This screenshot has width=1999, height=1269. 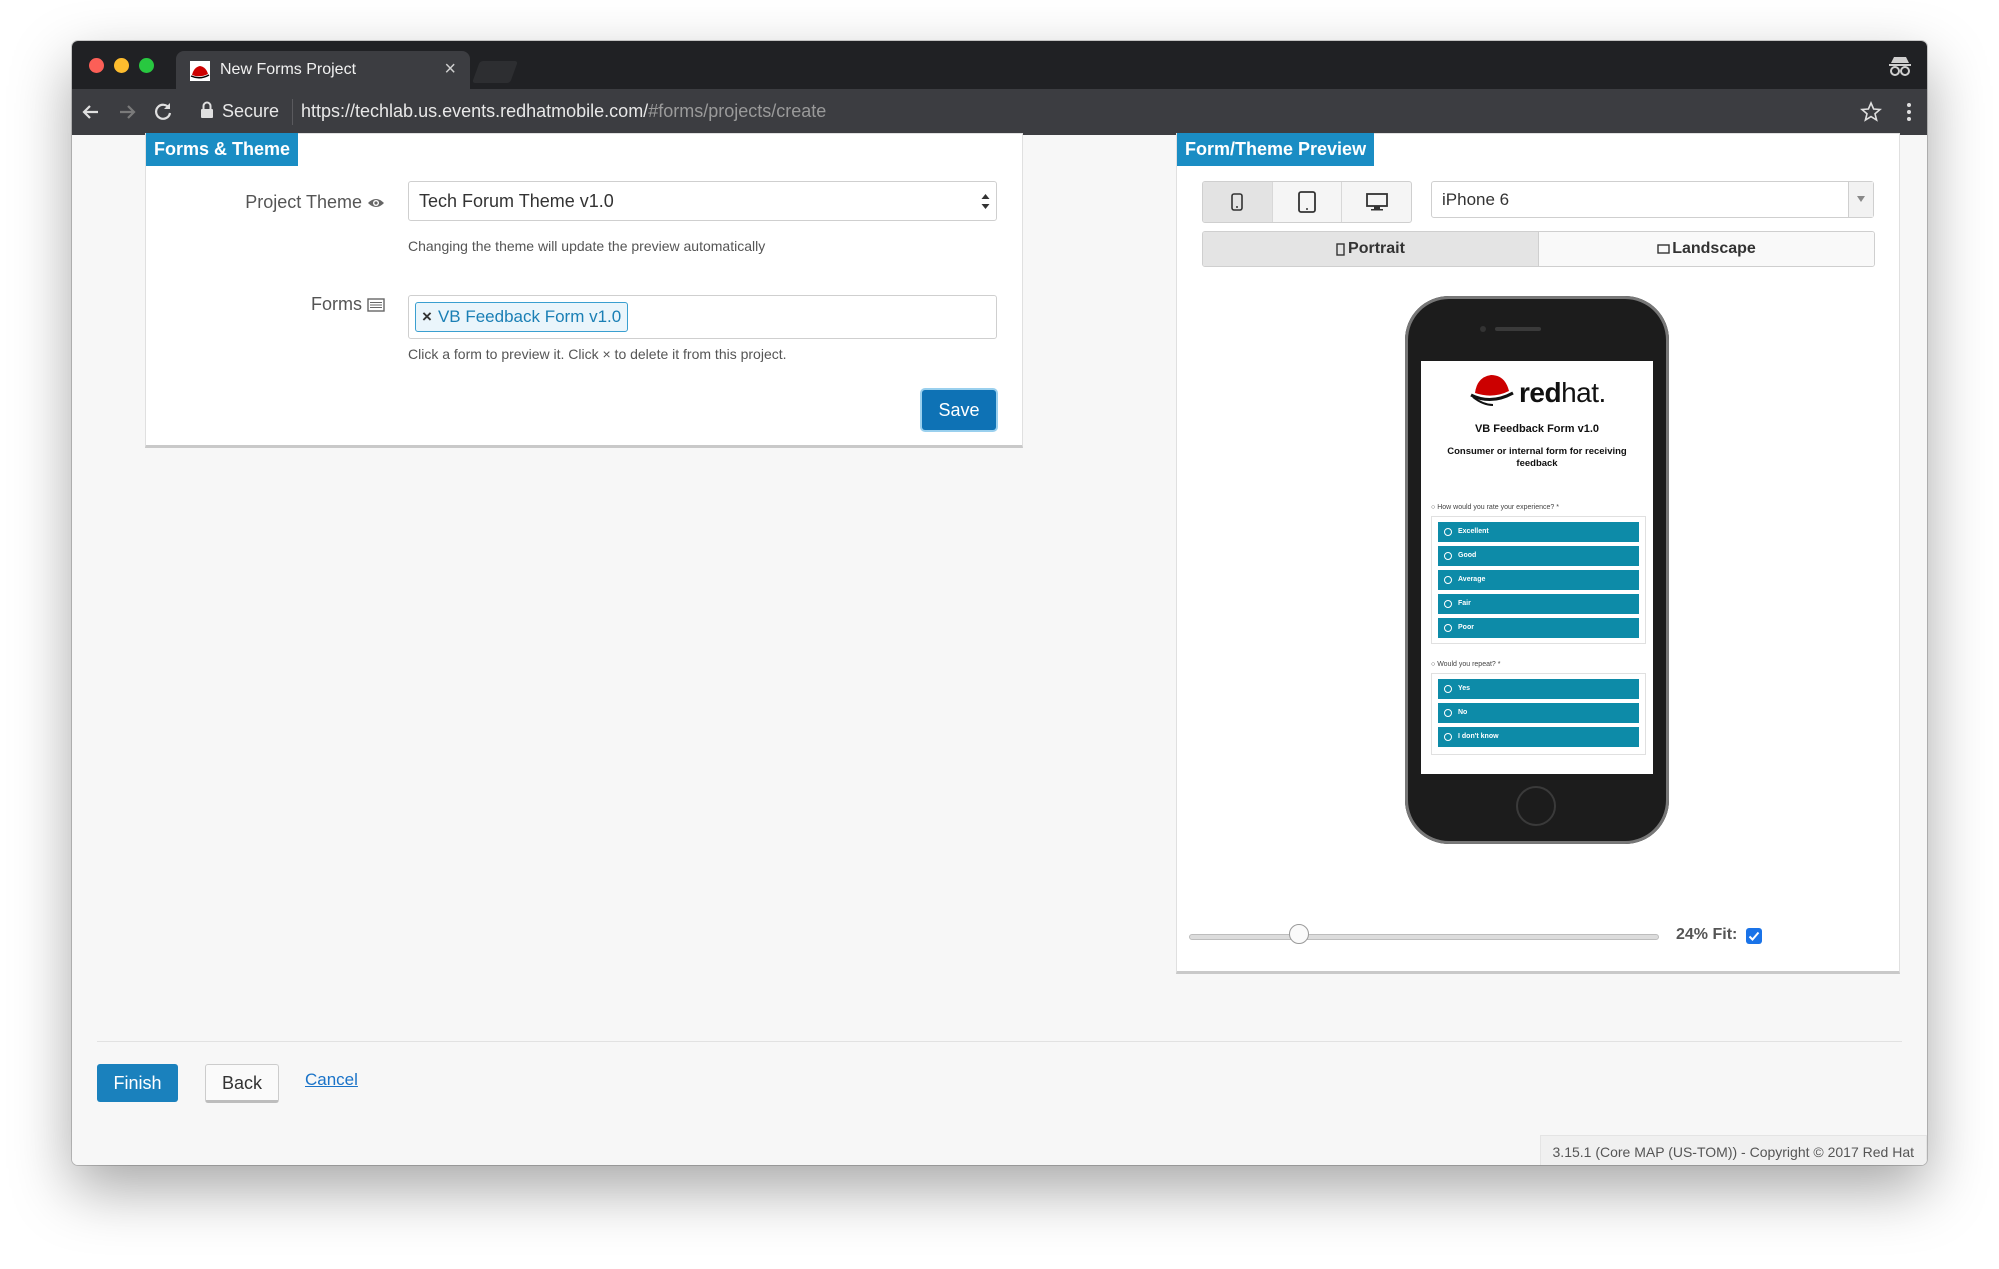 What do you see at coordinates (1299, 934) in the screenshot?
I see `zoom-slider-thumb` at bounding box center [1299, 934].